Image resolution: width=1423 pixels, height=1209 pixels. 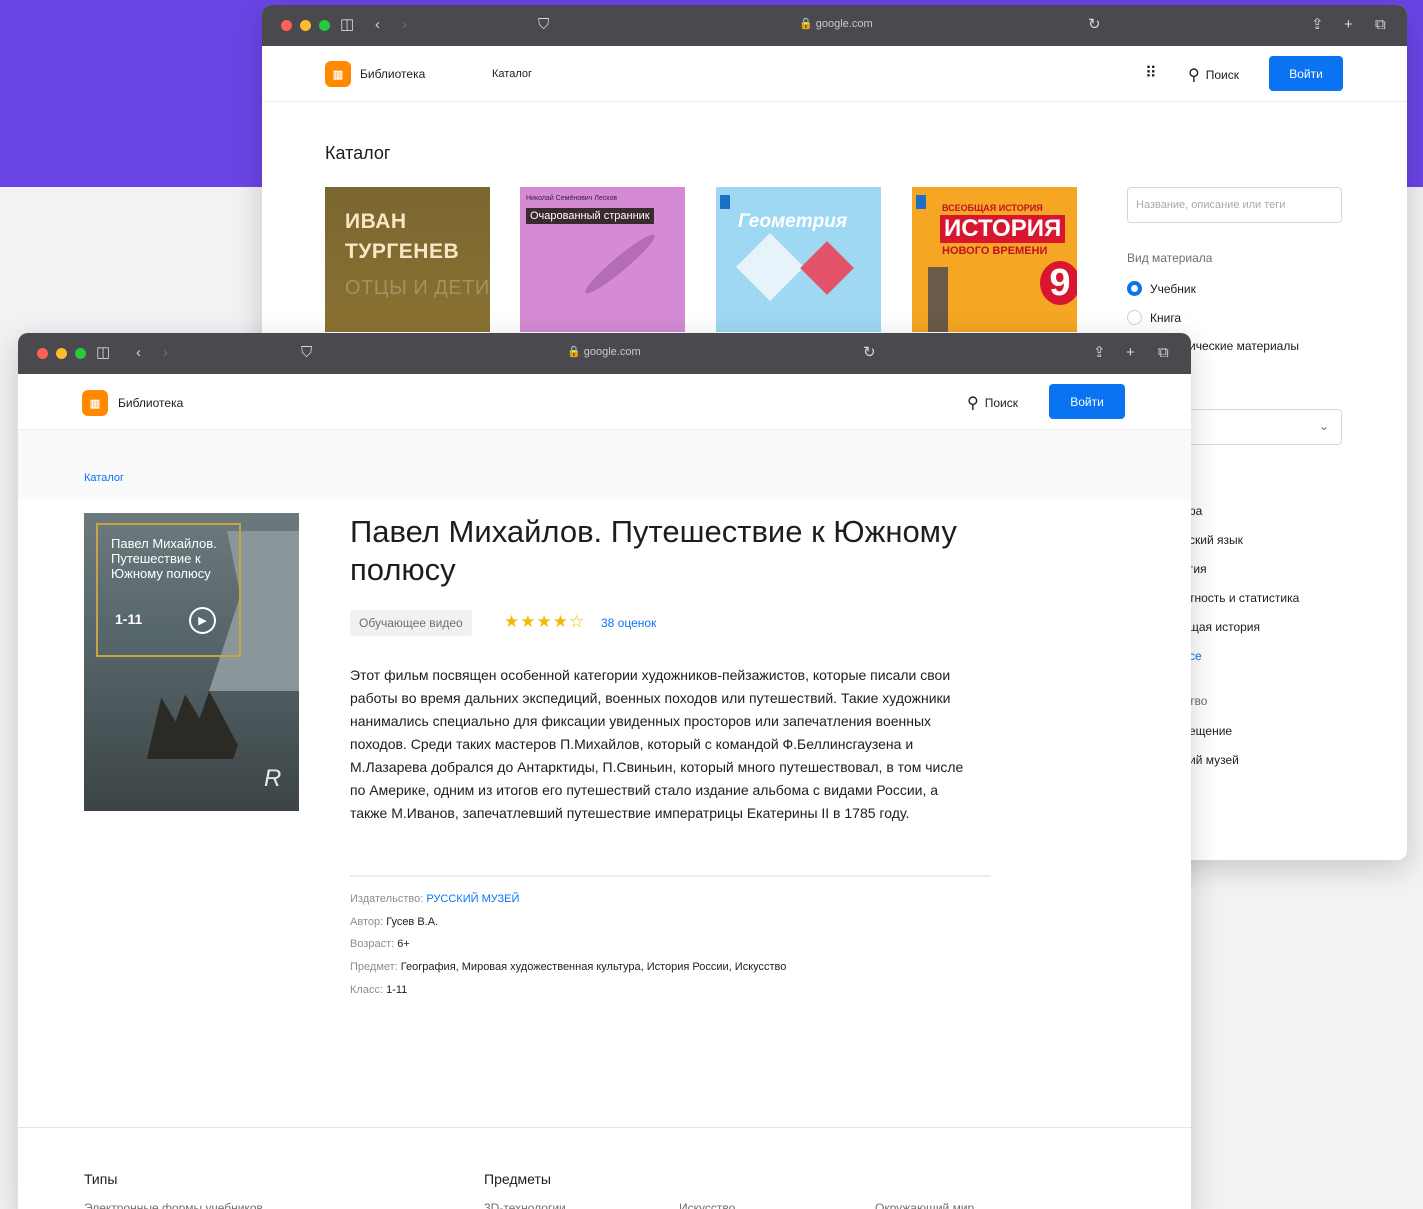 I want to click on poster-grade: 1-11, so click(x=129, y=619).